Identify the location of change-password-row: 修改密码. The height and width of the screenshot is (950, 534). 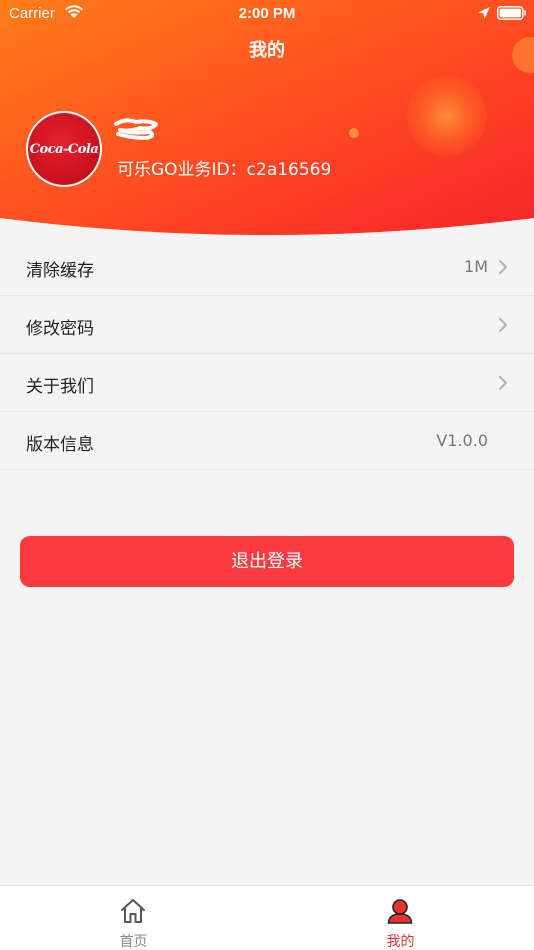
(267, 325).